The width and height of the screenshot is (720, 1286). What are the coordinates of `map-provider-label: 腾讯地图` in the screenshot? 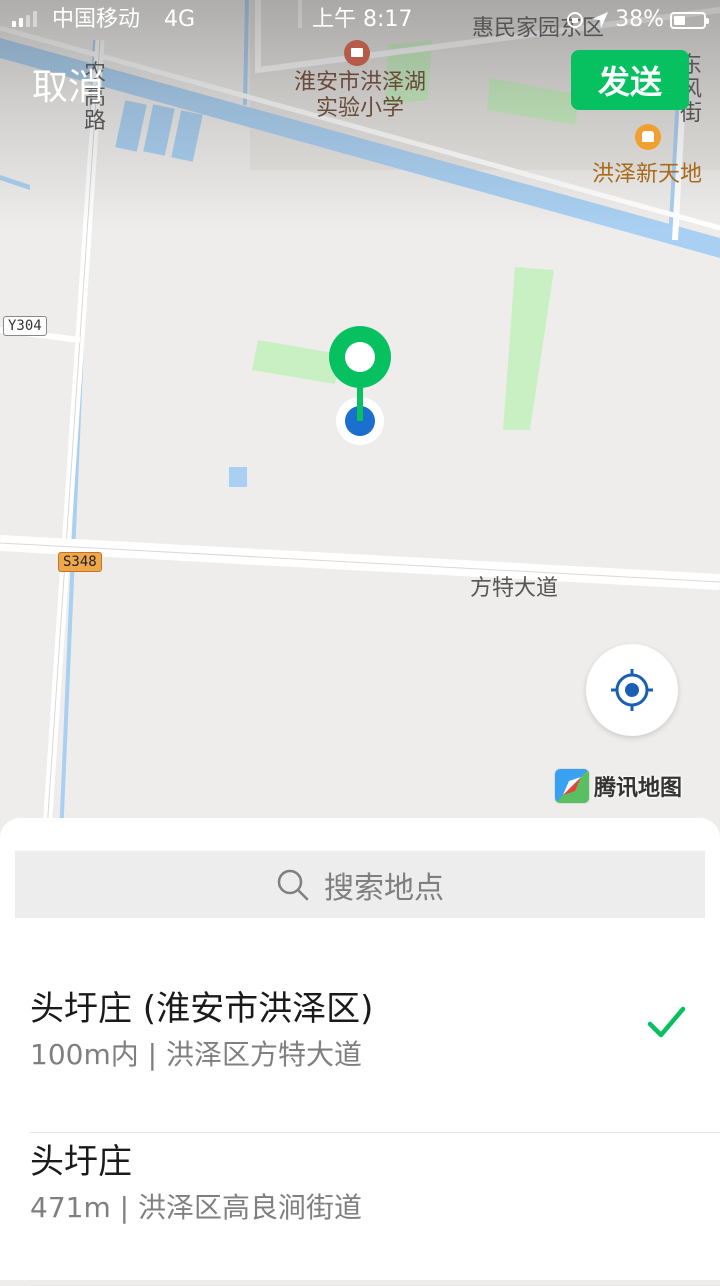 It's located at (638, 788).